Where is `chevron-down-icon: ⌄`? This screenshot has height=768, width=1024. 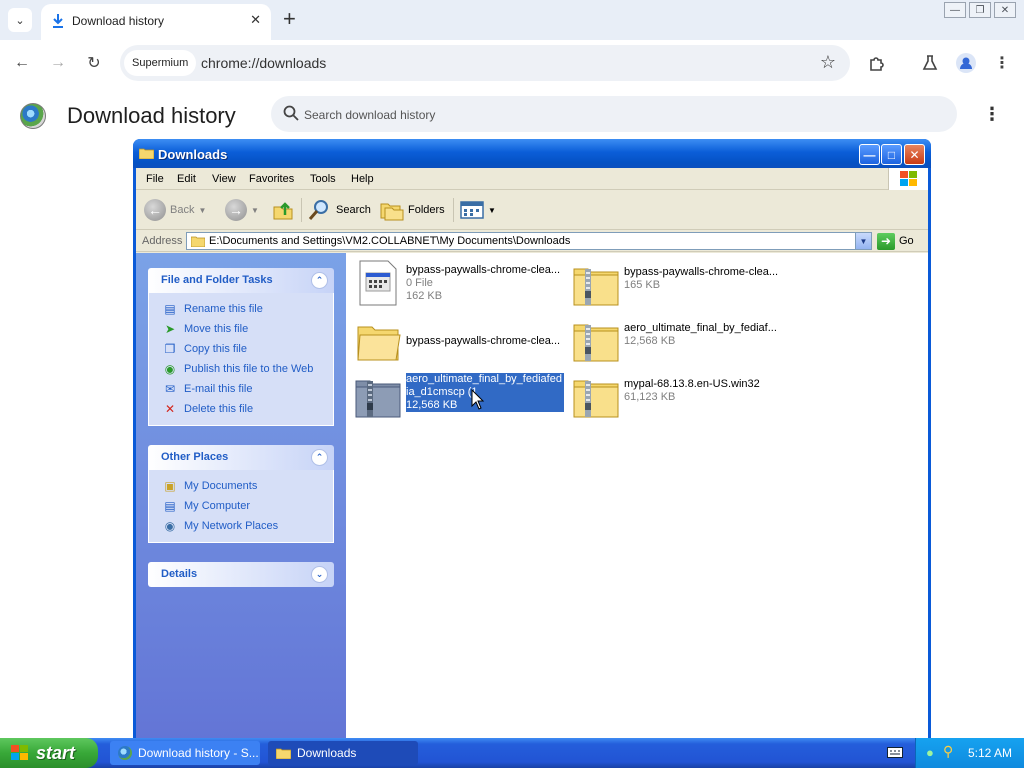 chevron-down-icon: ⌄ is located at coordinates (20, 20).